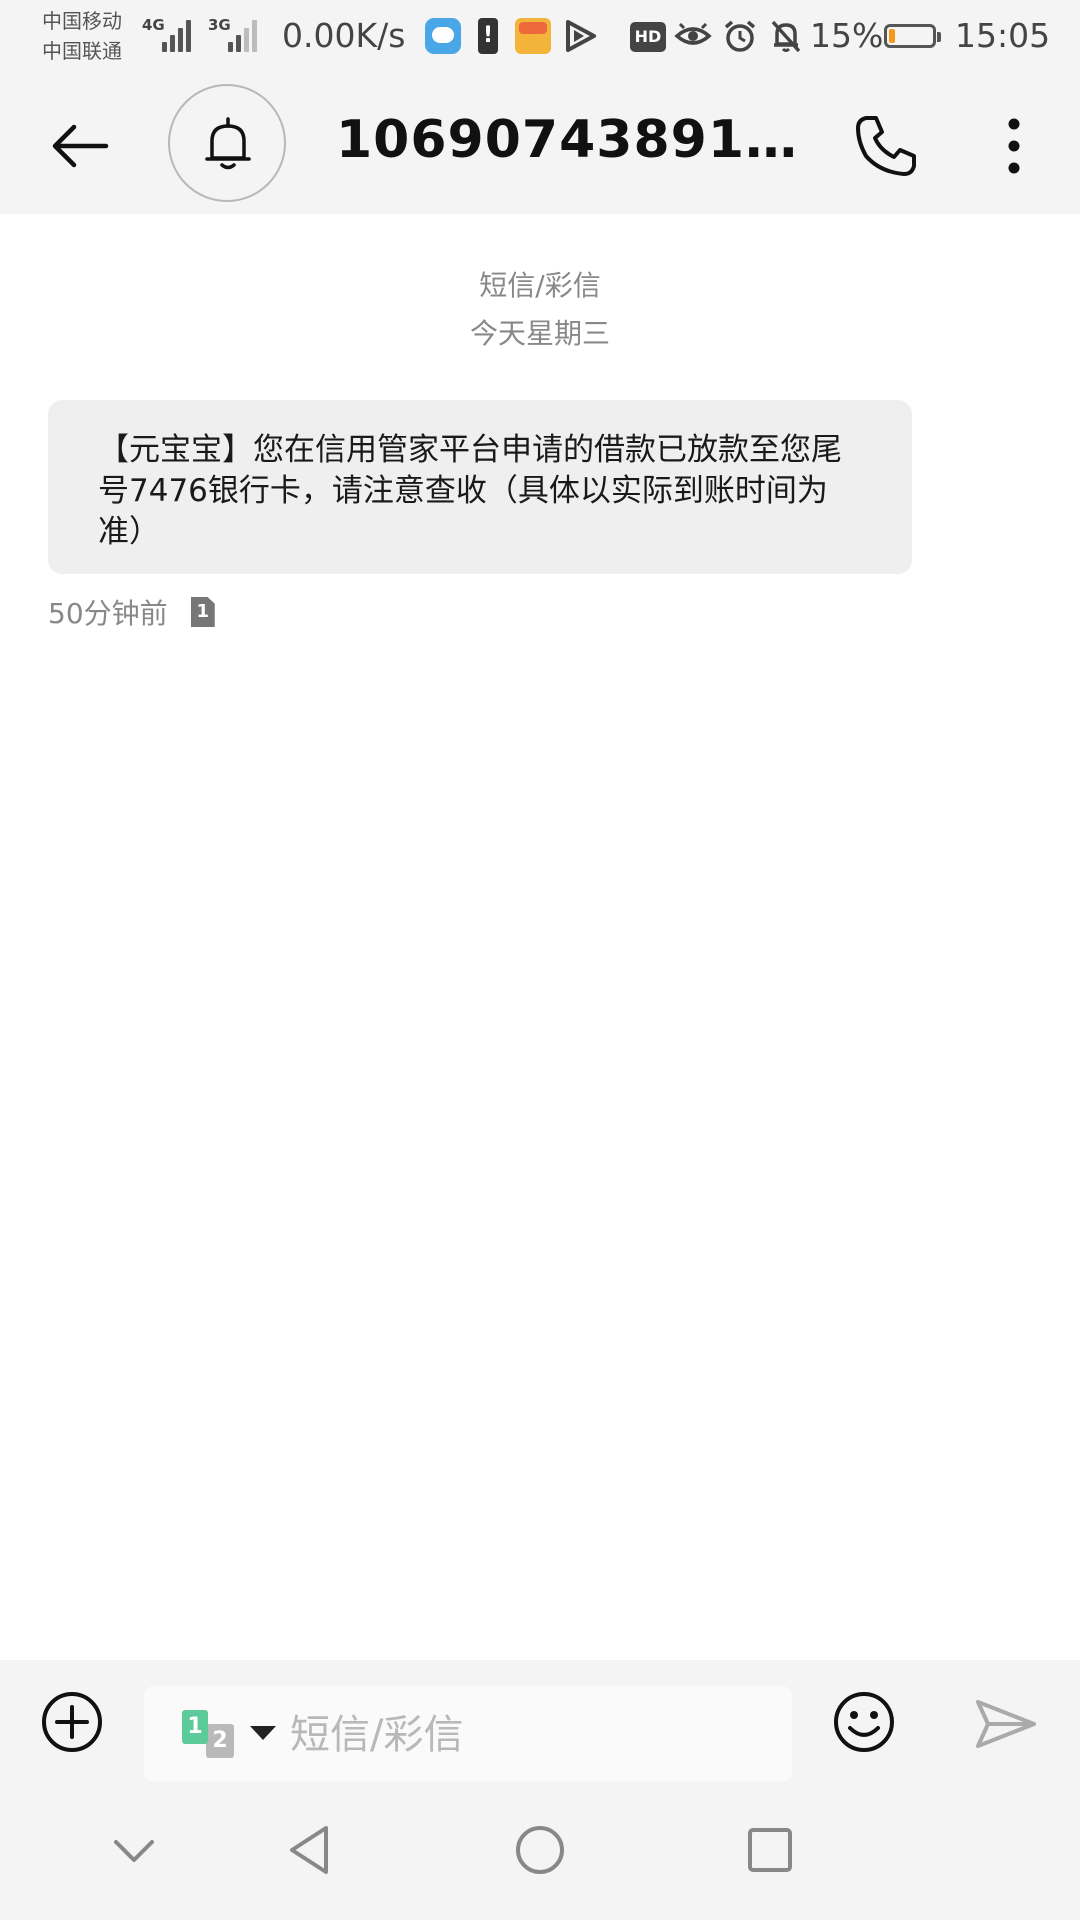 The height and width of the screenshot is (1920, 1080). Describe the element at coordinates (82, 21) in the screenshot. I see `carrier-1: 中国移动` at that location.